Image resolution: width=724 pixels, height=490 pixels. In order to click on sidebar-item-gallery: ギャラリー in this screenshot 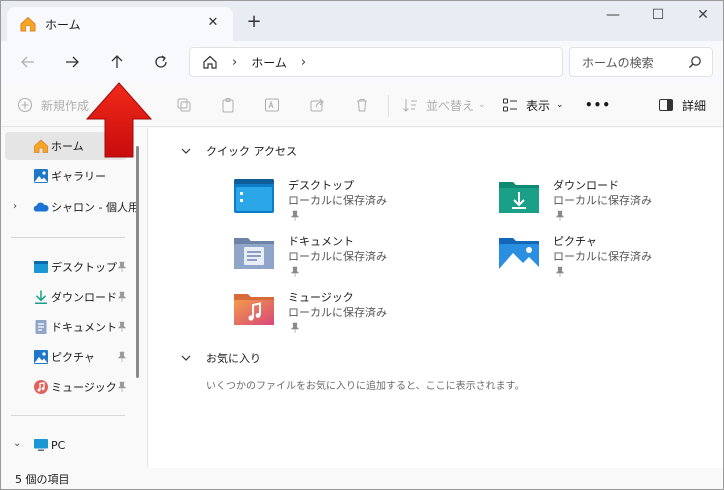, I will do `click(66, 176)`.